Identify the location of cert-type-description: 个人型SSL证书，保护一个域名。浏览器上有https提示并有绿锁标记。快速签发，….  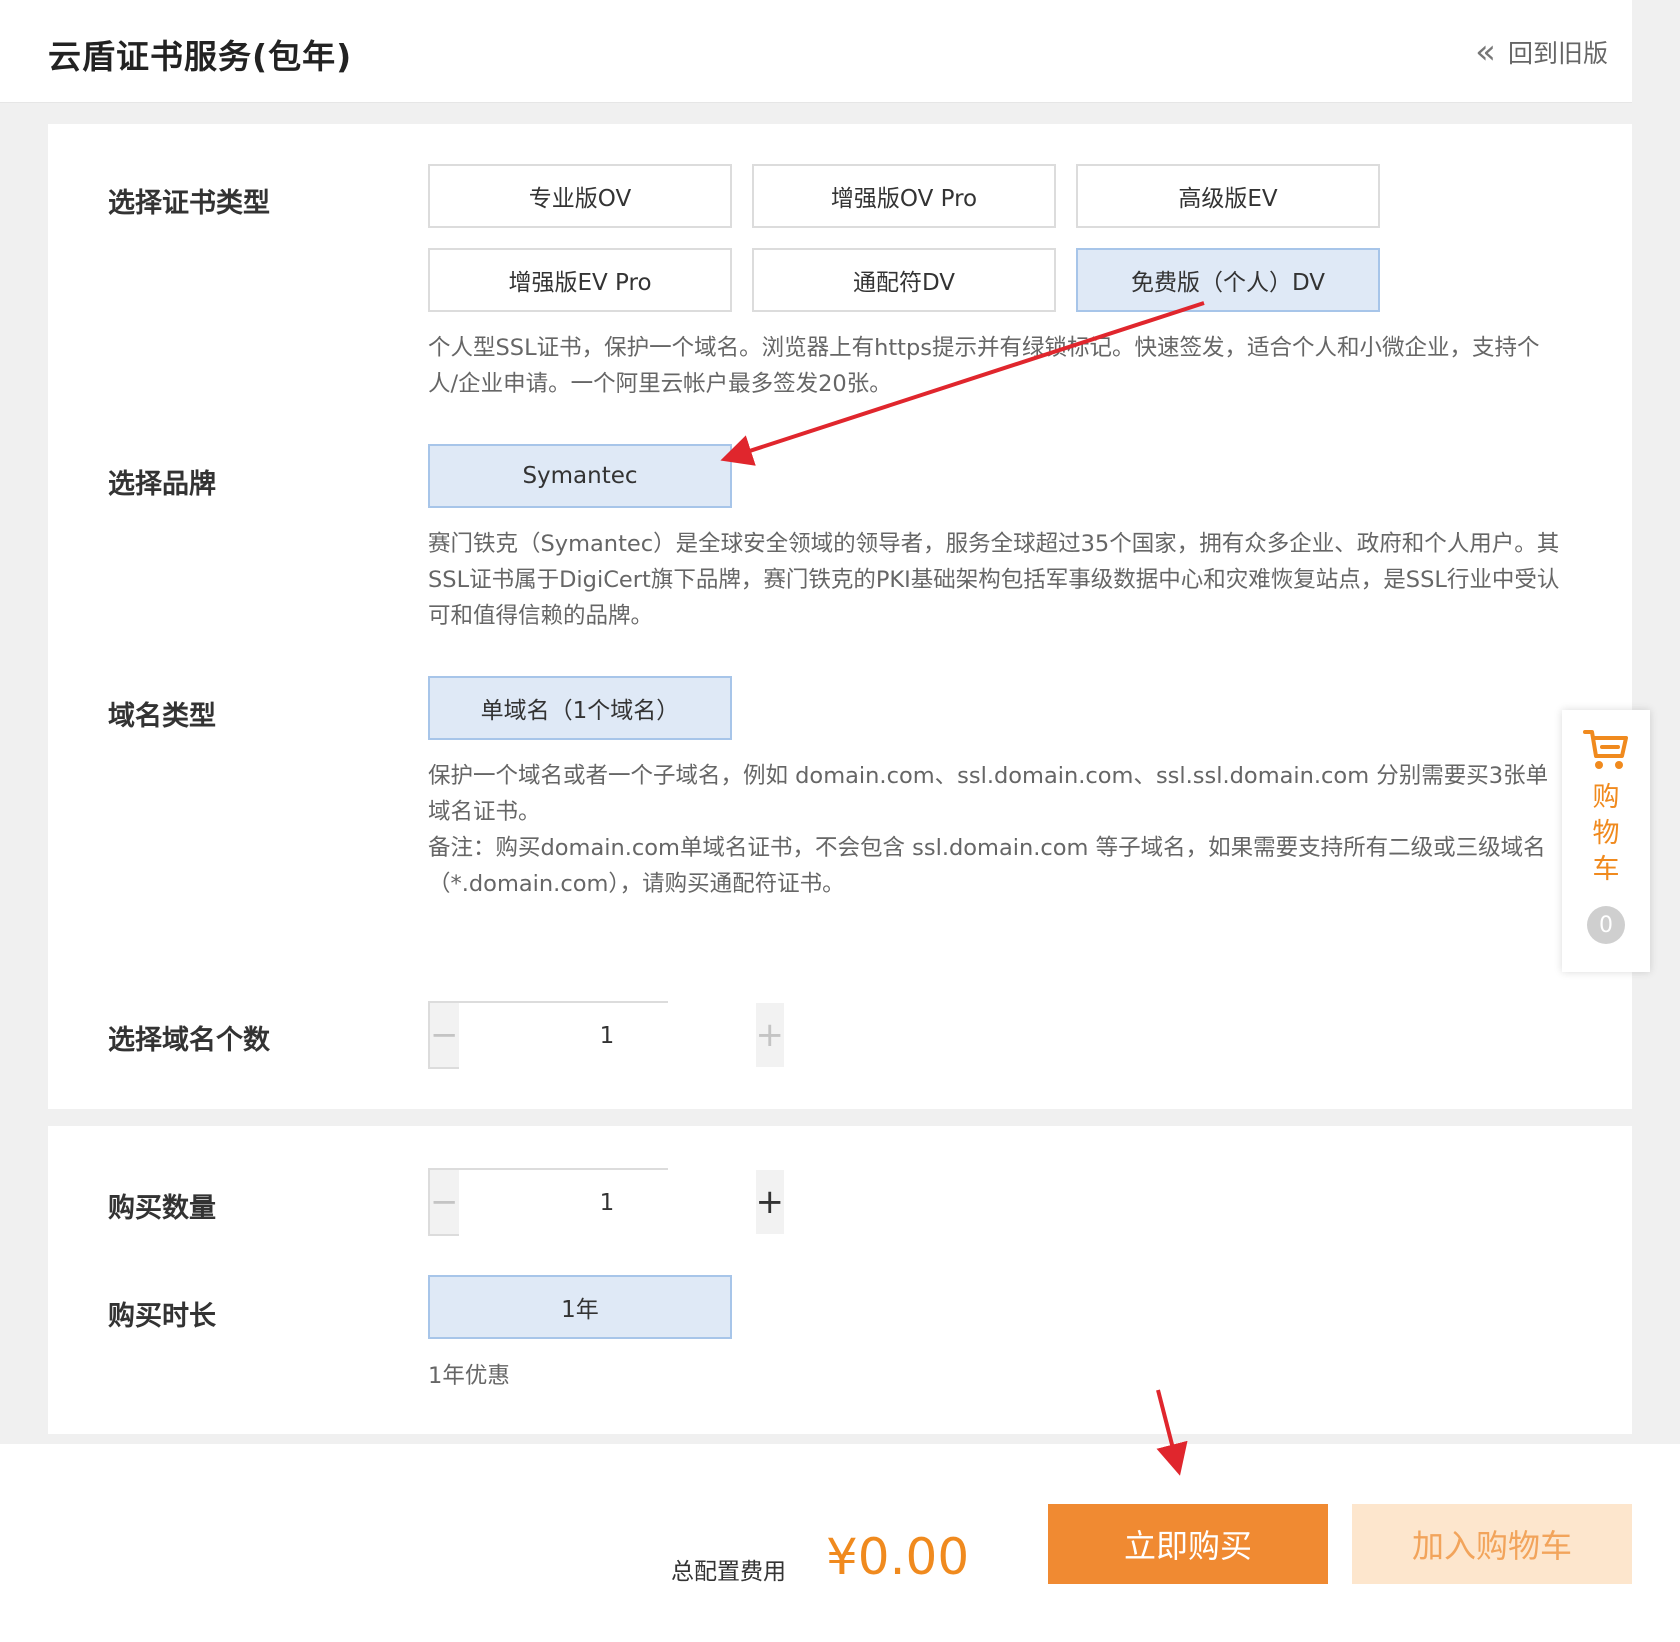
(984, 366).